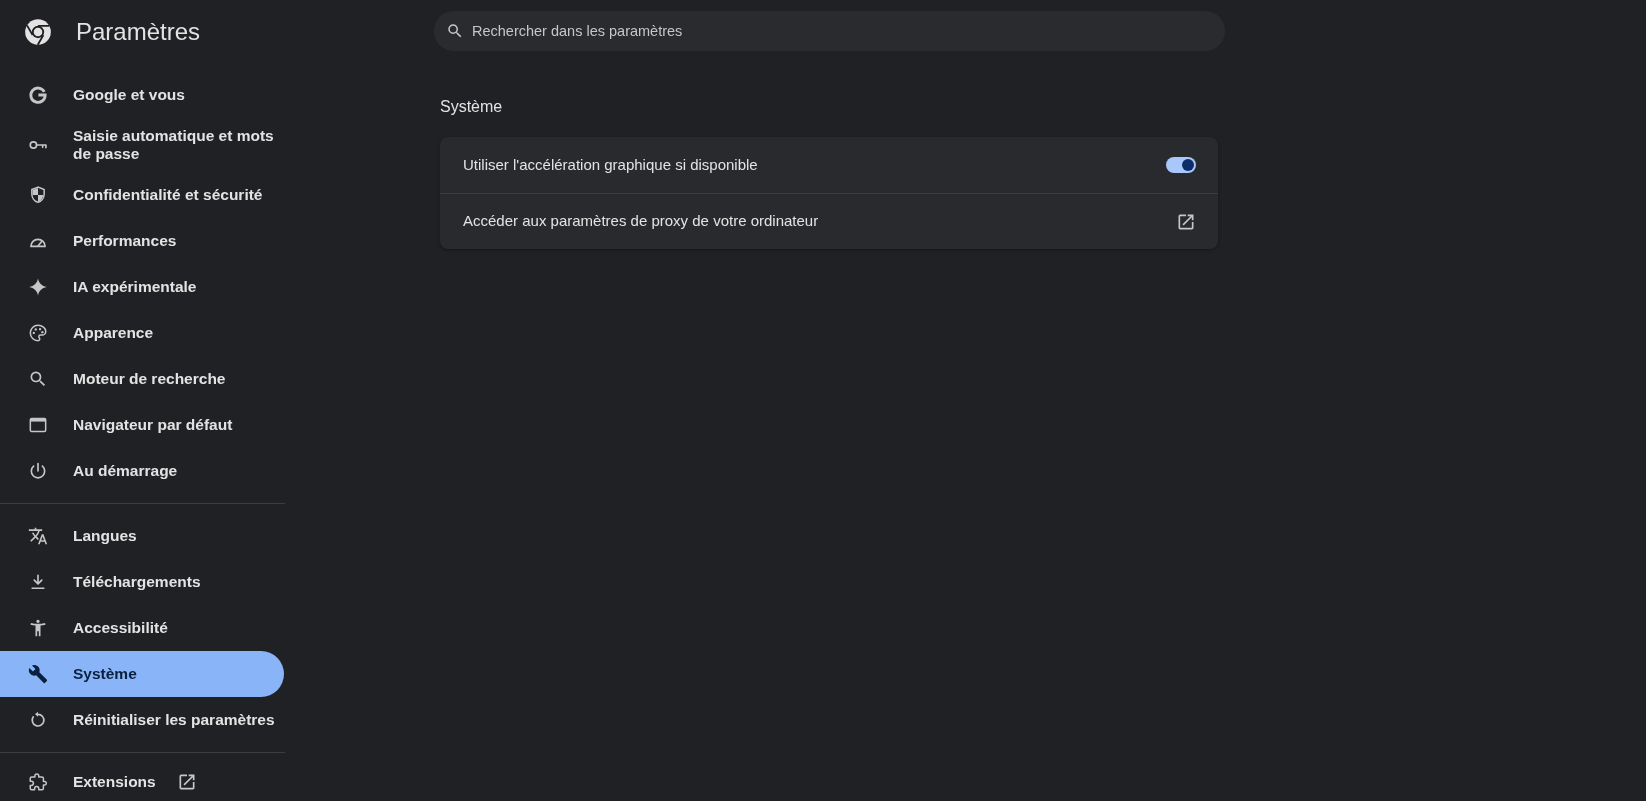  What do you see at coordinates (142, 287) in the screenshot?
I see `sidebar-item: IA expérimentale` at bounding box center [142, 287].